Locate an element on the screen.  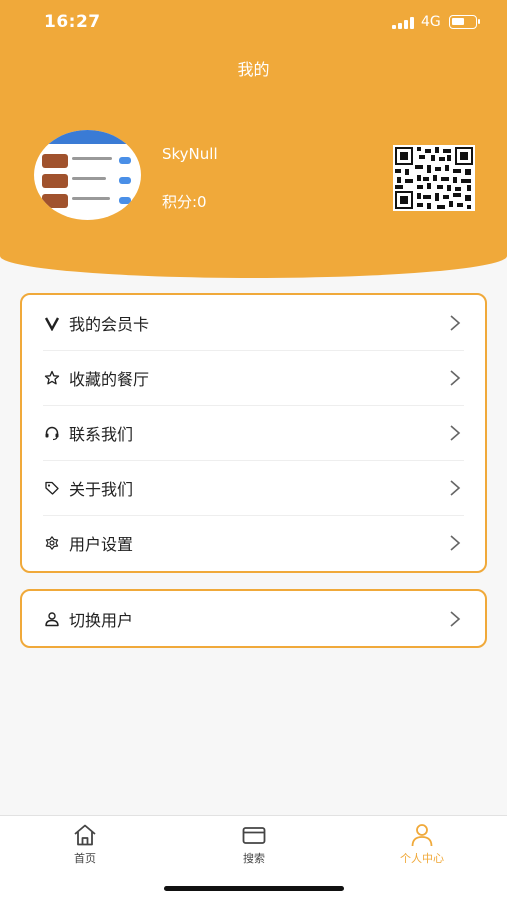
tab-search: 搜索 is located at coordinates (254, 844).